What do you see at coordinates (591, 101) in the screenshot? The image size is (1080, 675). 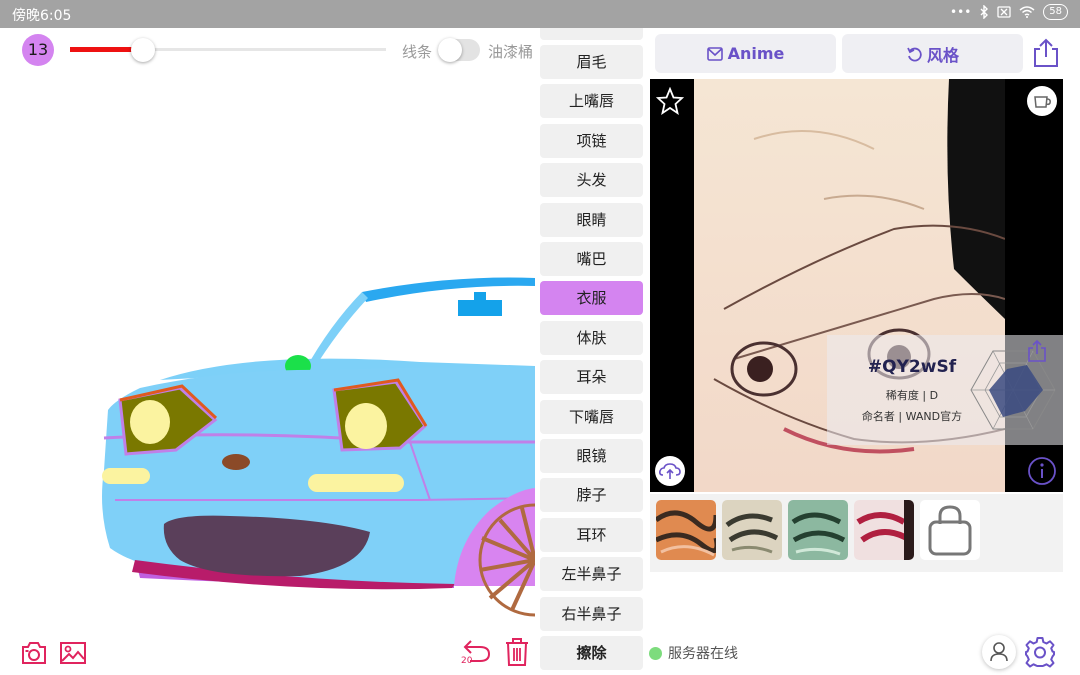 I see `category-button: 上嘴唇` at bounding box center [591, 101].